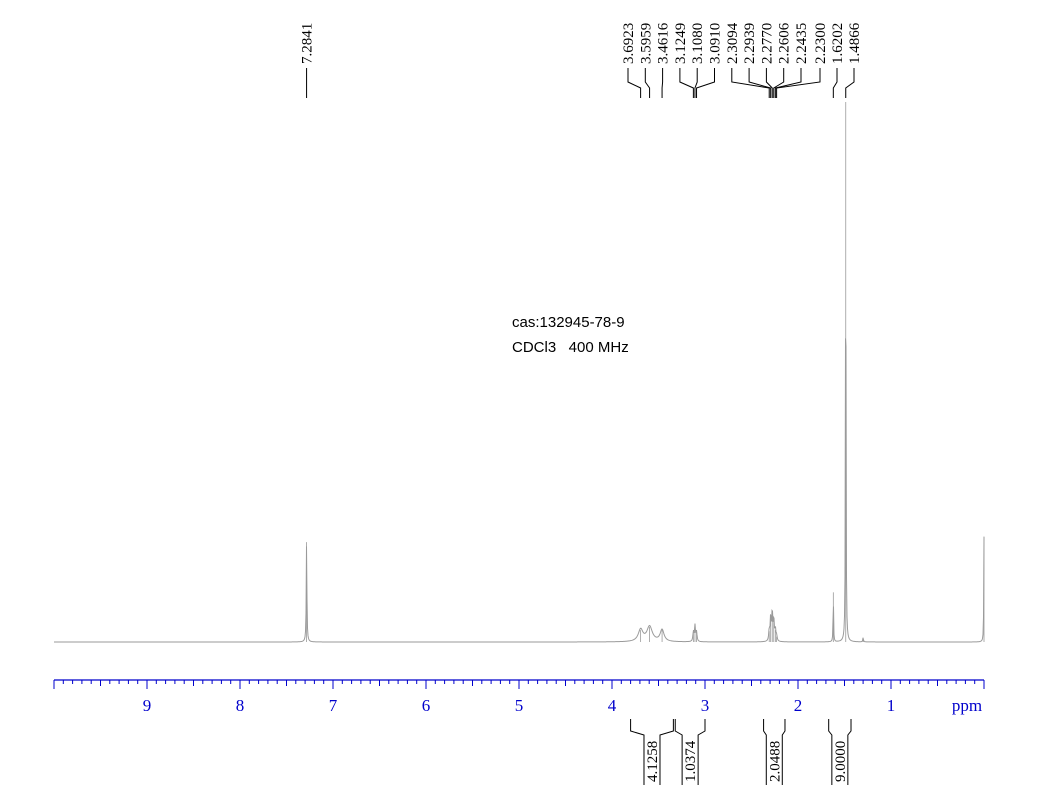 The height and width of the screenshot is (810, 1056). Describe the element at coordinates (785, 43) in the screenshot. I see `peak-label-text: 2.2606` at that location.